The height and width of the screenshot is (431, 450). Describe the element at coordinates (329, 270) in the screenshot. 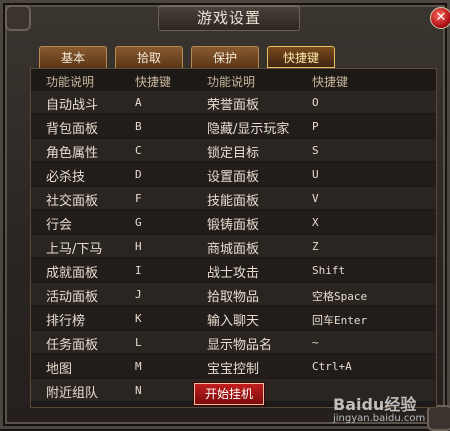

I see `hotkey-value: Shift` at that location.